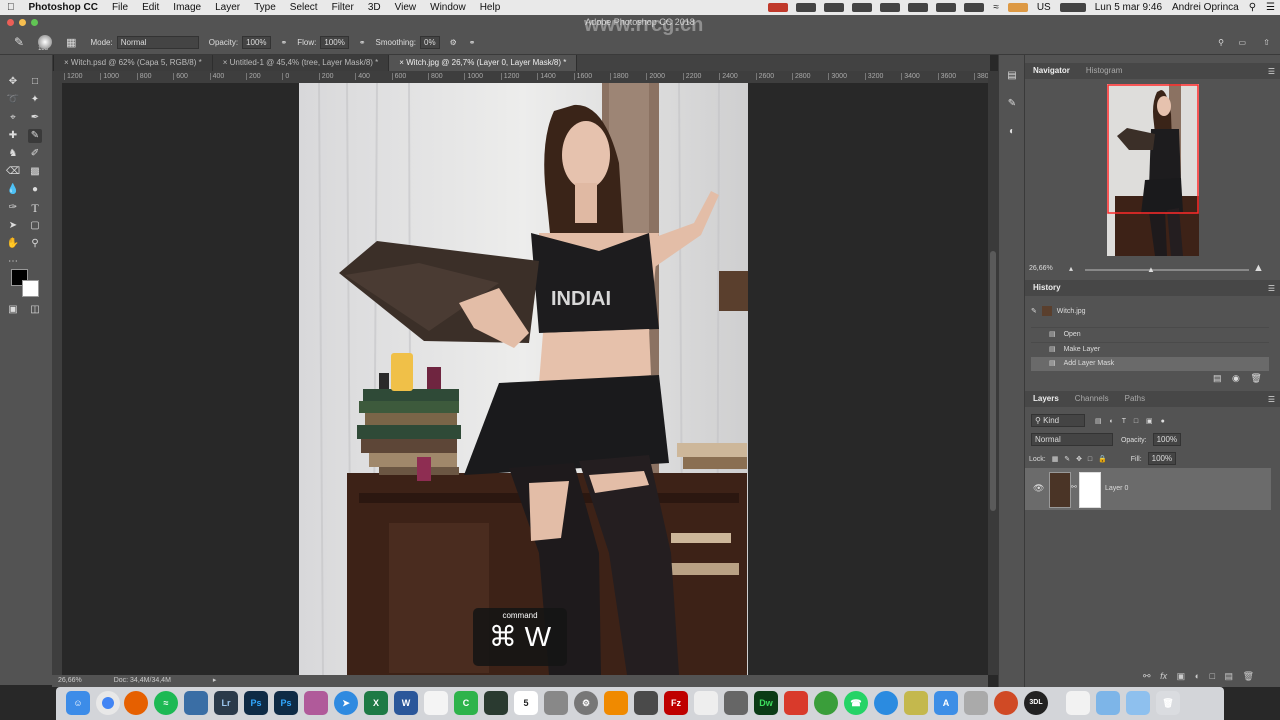  Describe the element at coordinates (1112, 421) in the screenshot. I see `filter-adjustment-icon: ◐` at that location.